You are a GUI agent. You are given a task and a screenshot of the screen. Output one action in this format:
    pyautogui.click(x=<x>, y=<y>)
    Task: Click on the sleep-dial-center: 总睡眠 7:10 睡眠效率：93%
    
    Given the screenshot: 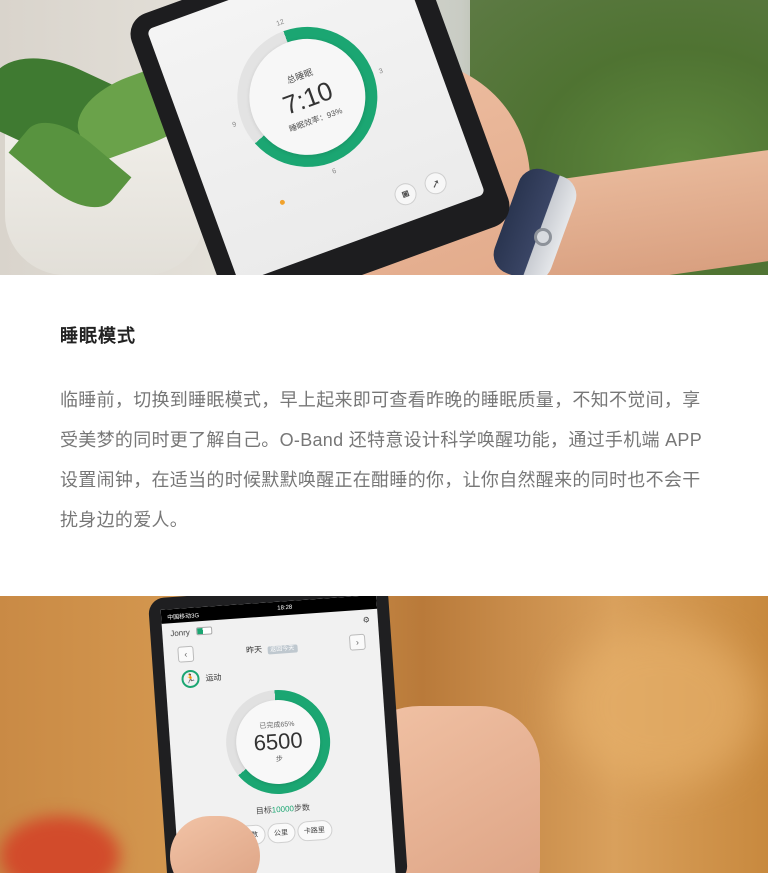 What is the action you would take?
    pyautogui.click(x=307, y=97)
    